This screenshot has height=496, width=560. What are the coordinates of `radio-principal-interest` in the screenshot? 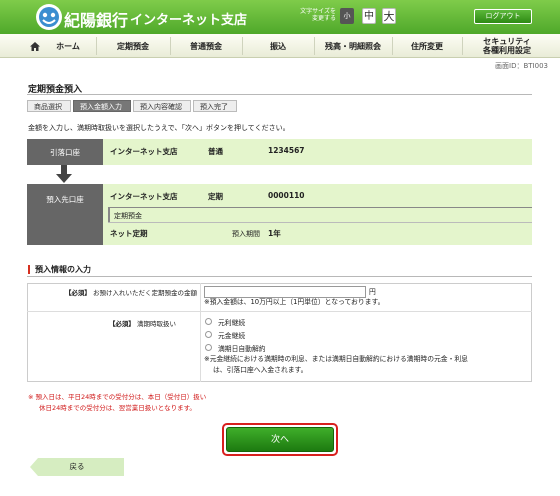 It's located at (208, 321).